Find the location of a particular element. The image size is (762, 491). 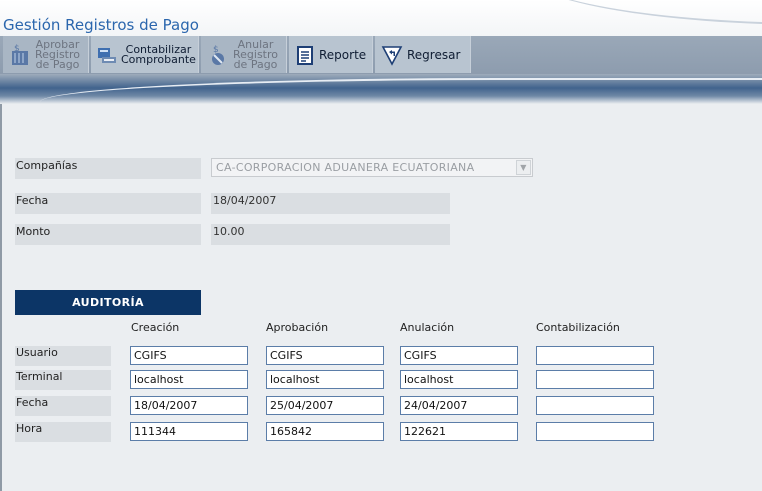

contabilizacion-usuario-field is located at coordinates (595, 355).